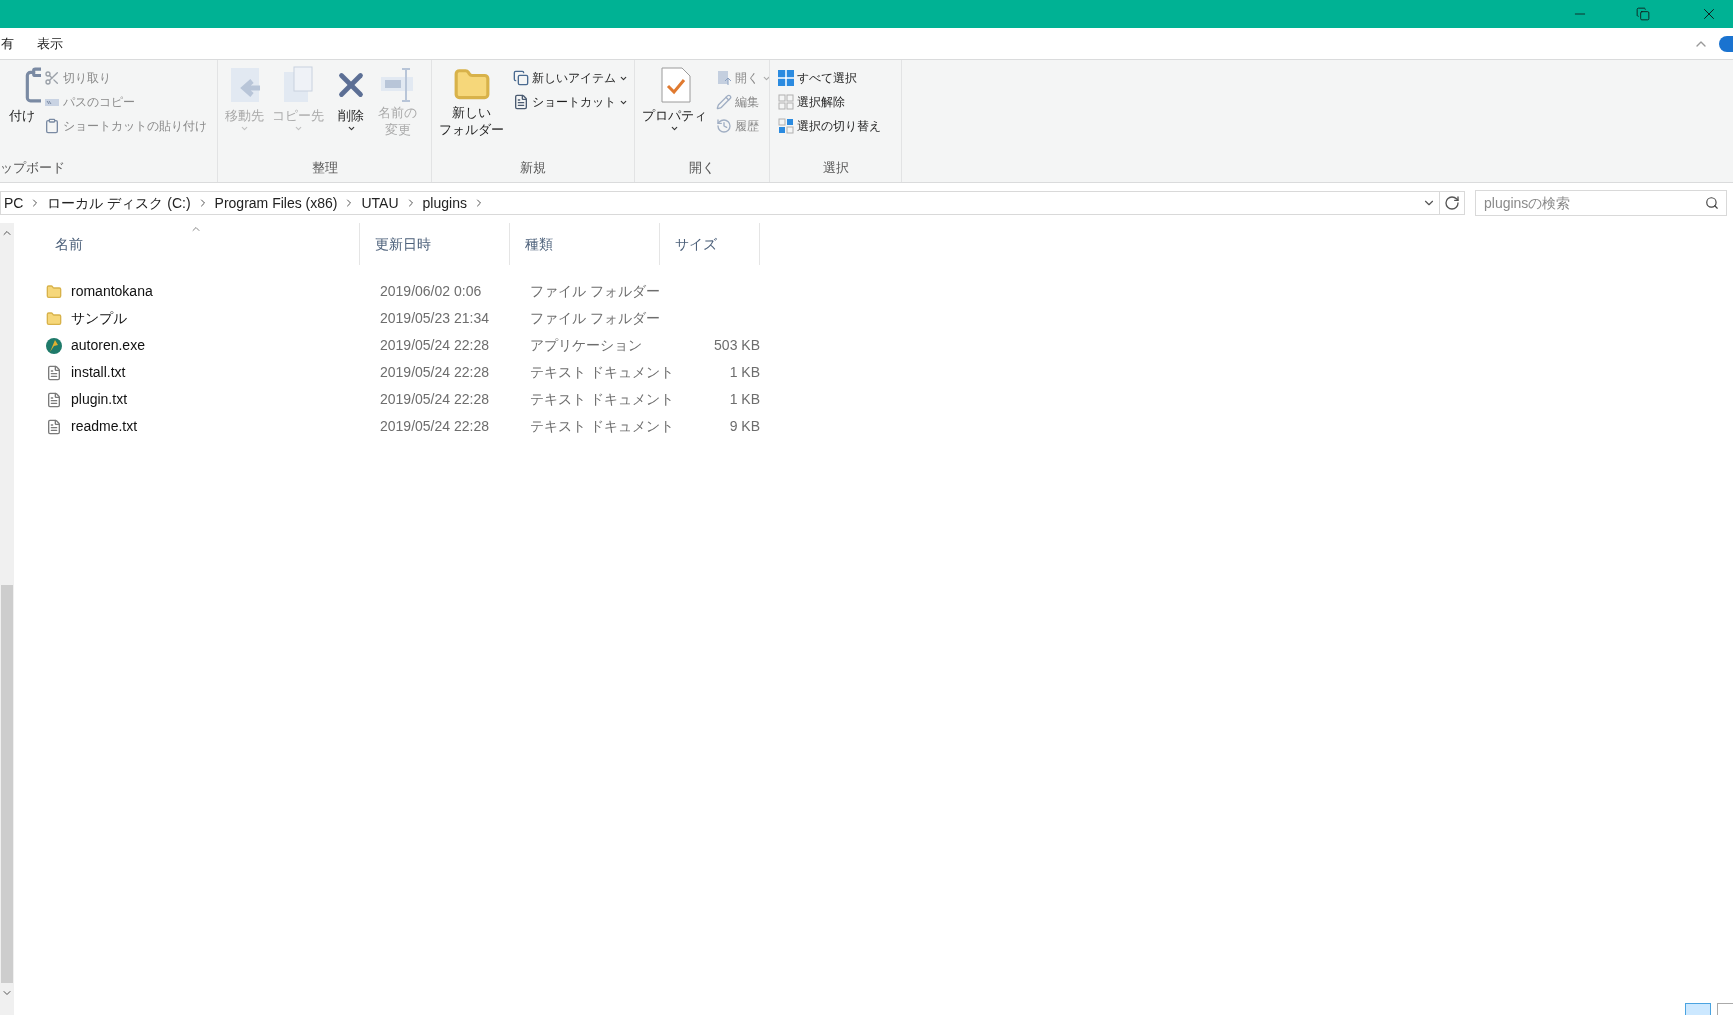 The width and height of the screenshot is (1733, 1015). I want to click on ribbon-tab: 表示, so click(50, 43).